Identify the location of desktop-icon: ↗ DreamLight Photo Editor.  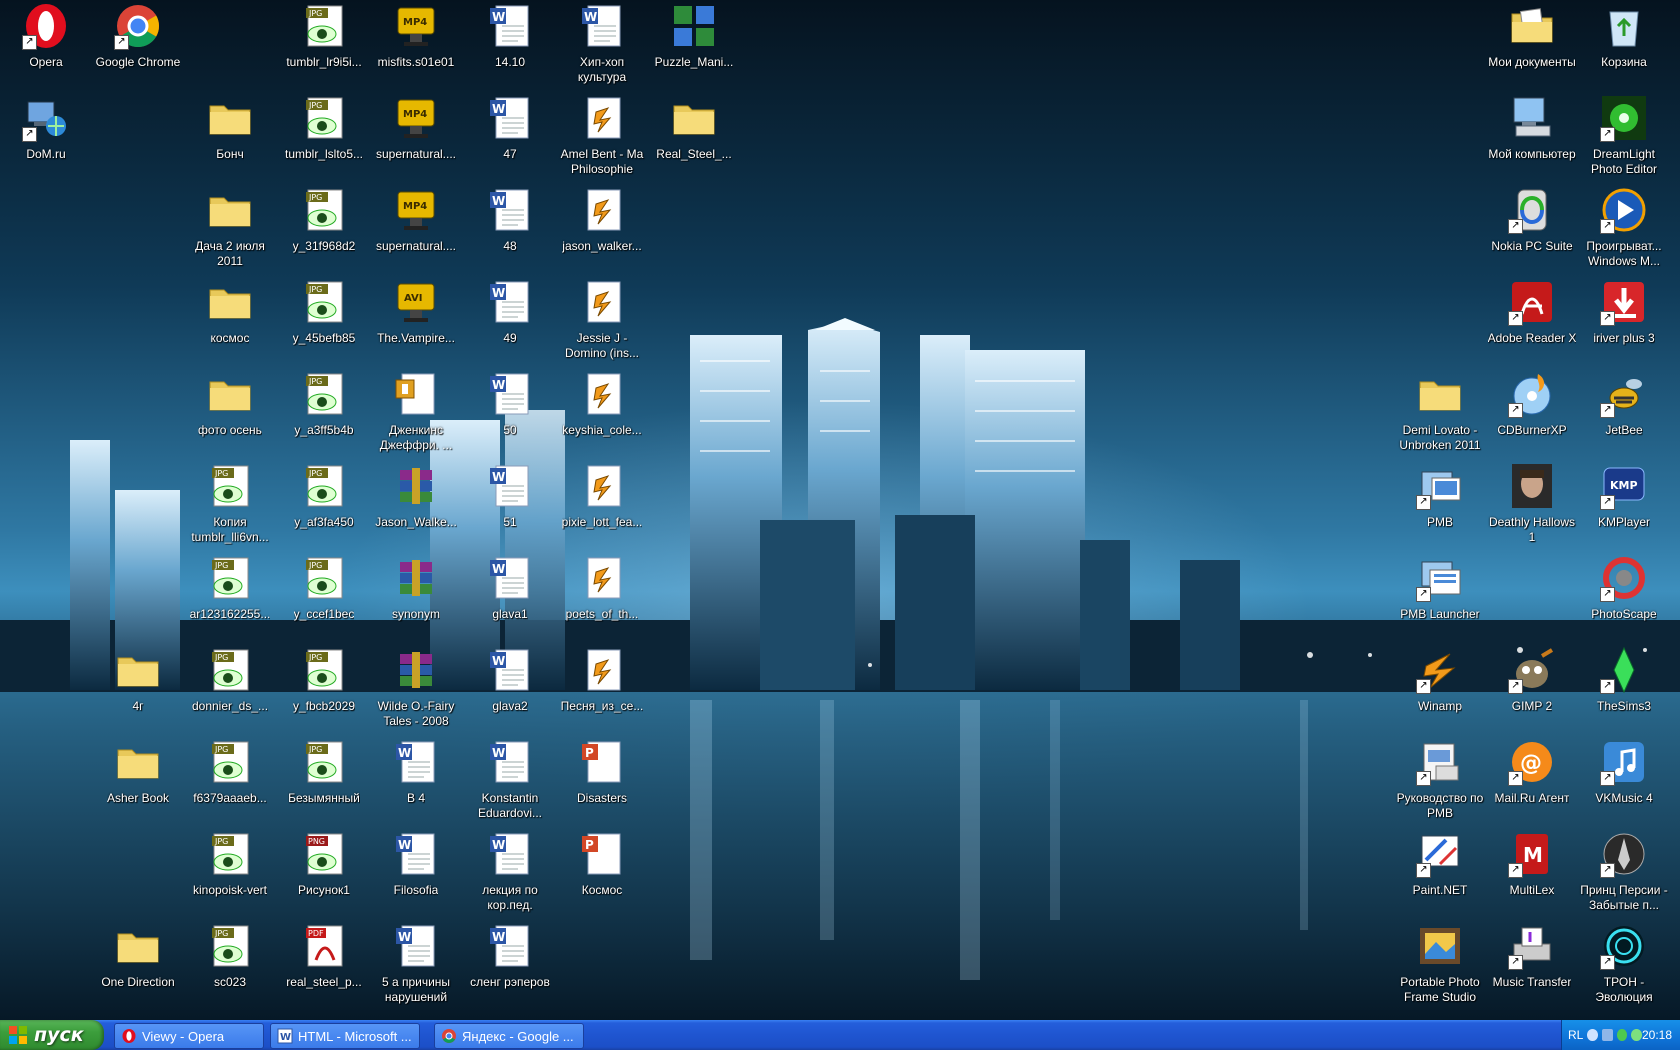
(1624, 135).